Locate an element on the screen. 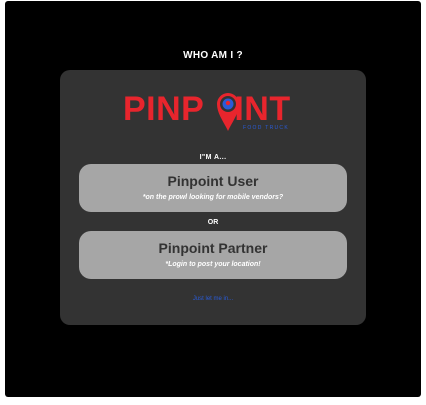 This screenshot has height=405, width=426. pinpoint-user-title: Pinpoint User is located at coordinates (213, 181).